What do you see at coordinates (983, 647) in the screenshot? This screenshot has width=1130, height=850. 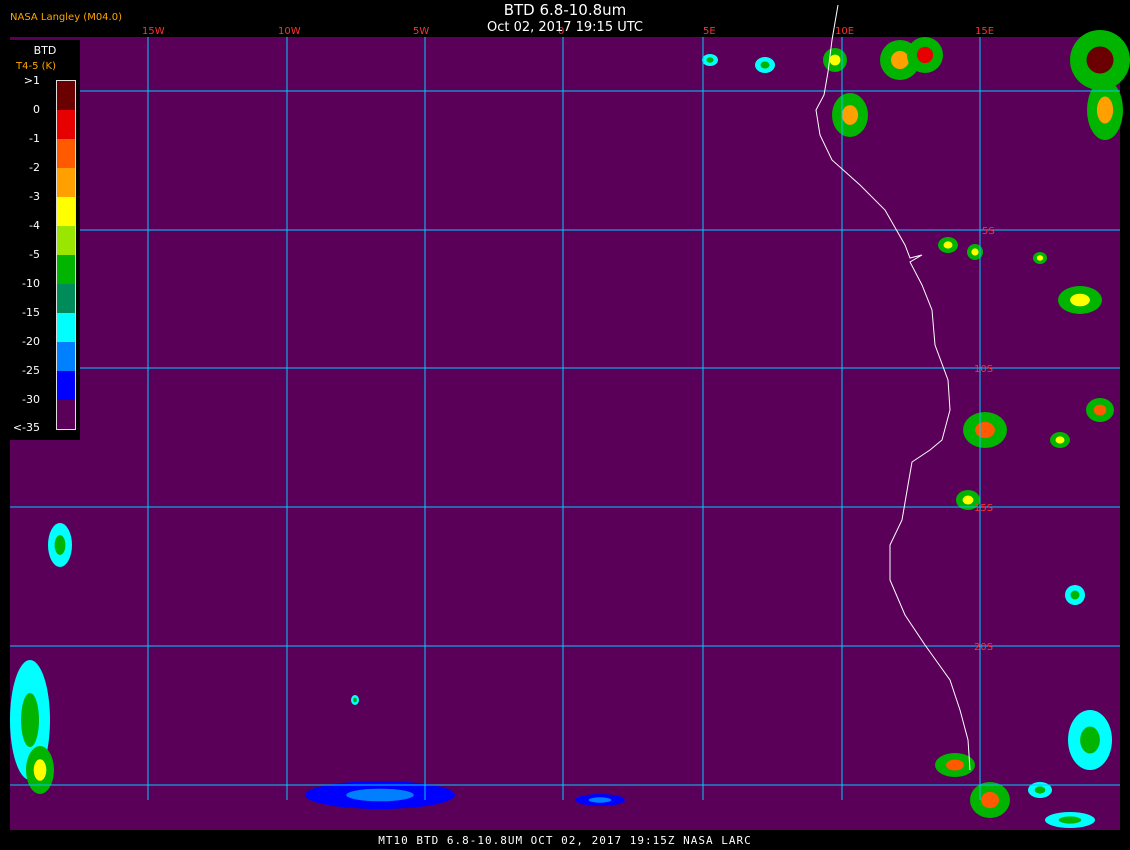 I see `lat-label: 20S` at bounding box center [983, 647].